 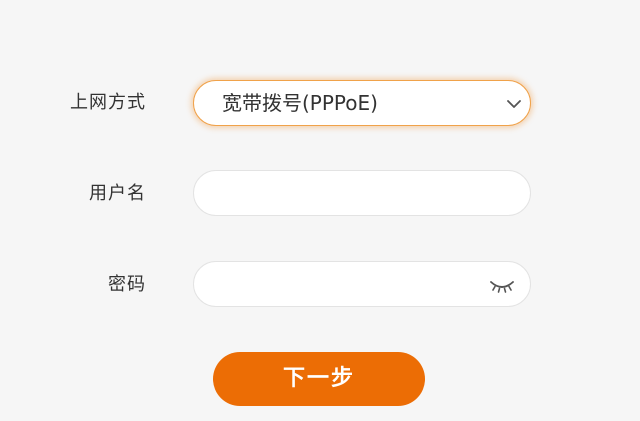 I want to click on connection-type-row: 上网方式 宽带拨号(PPPoE), so click(x=320, y=103).